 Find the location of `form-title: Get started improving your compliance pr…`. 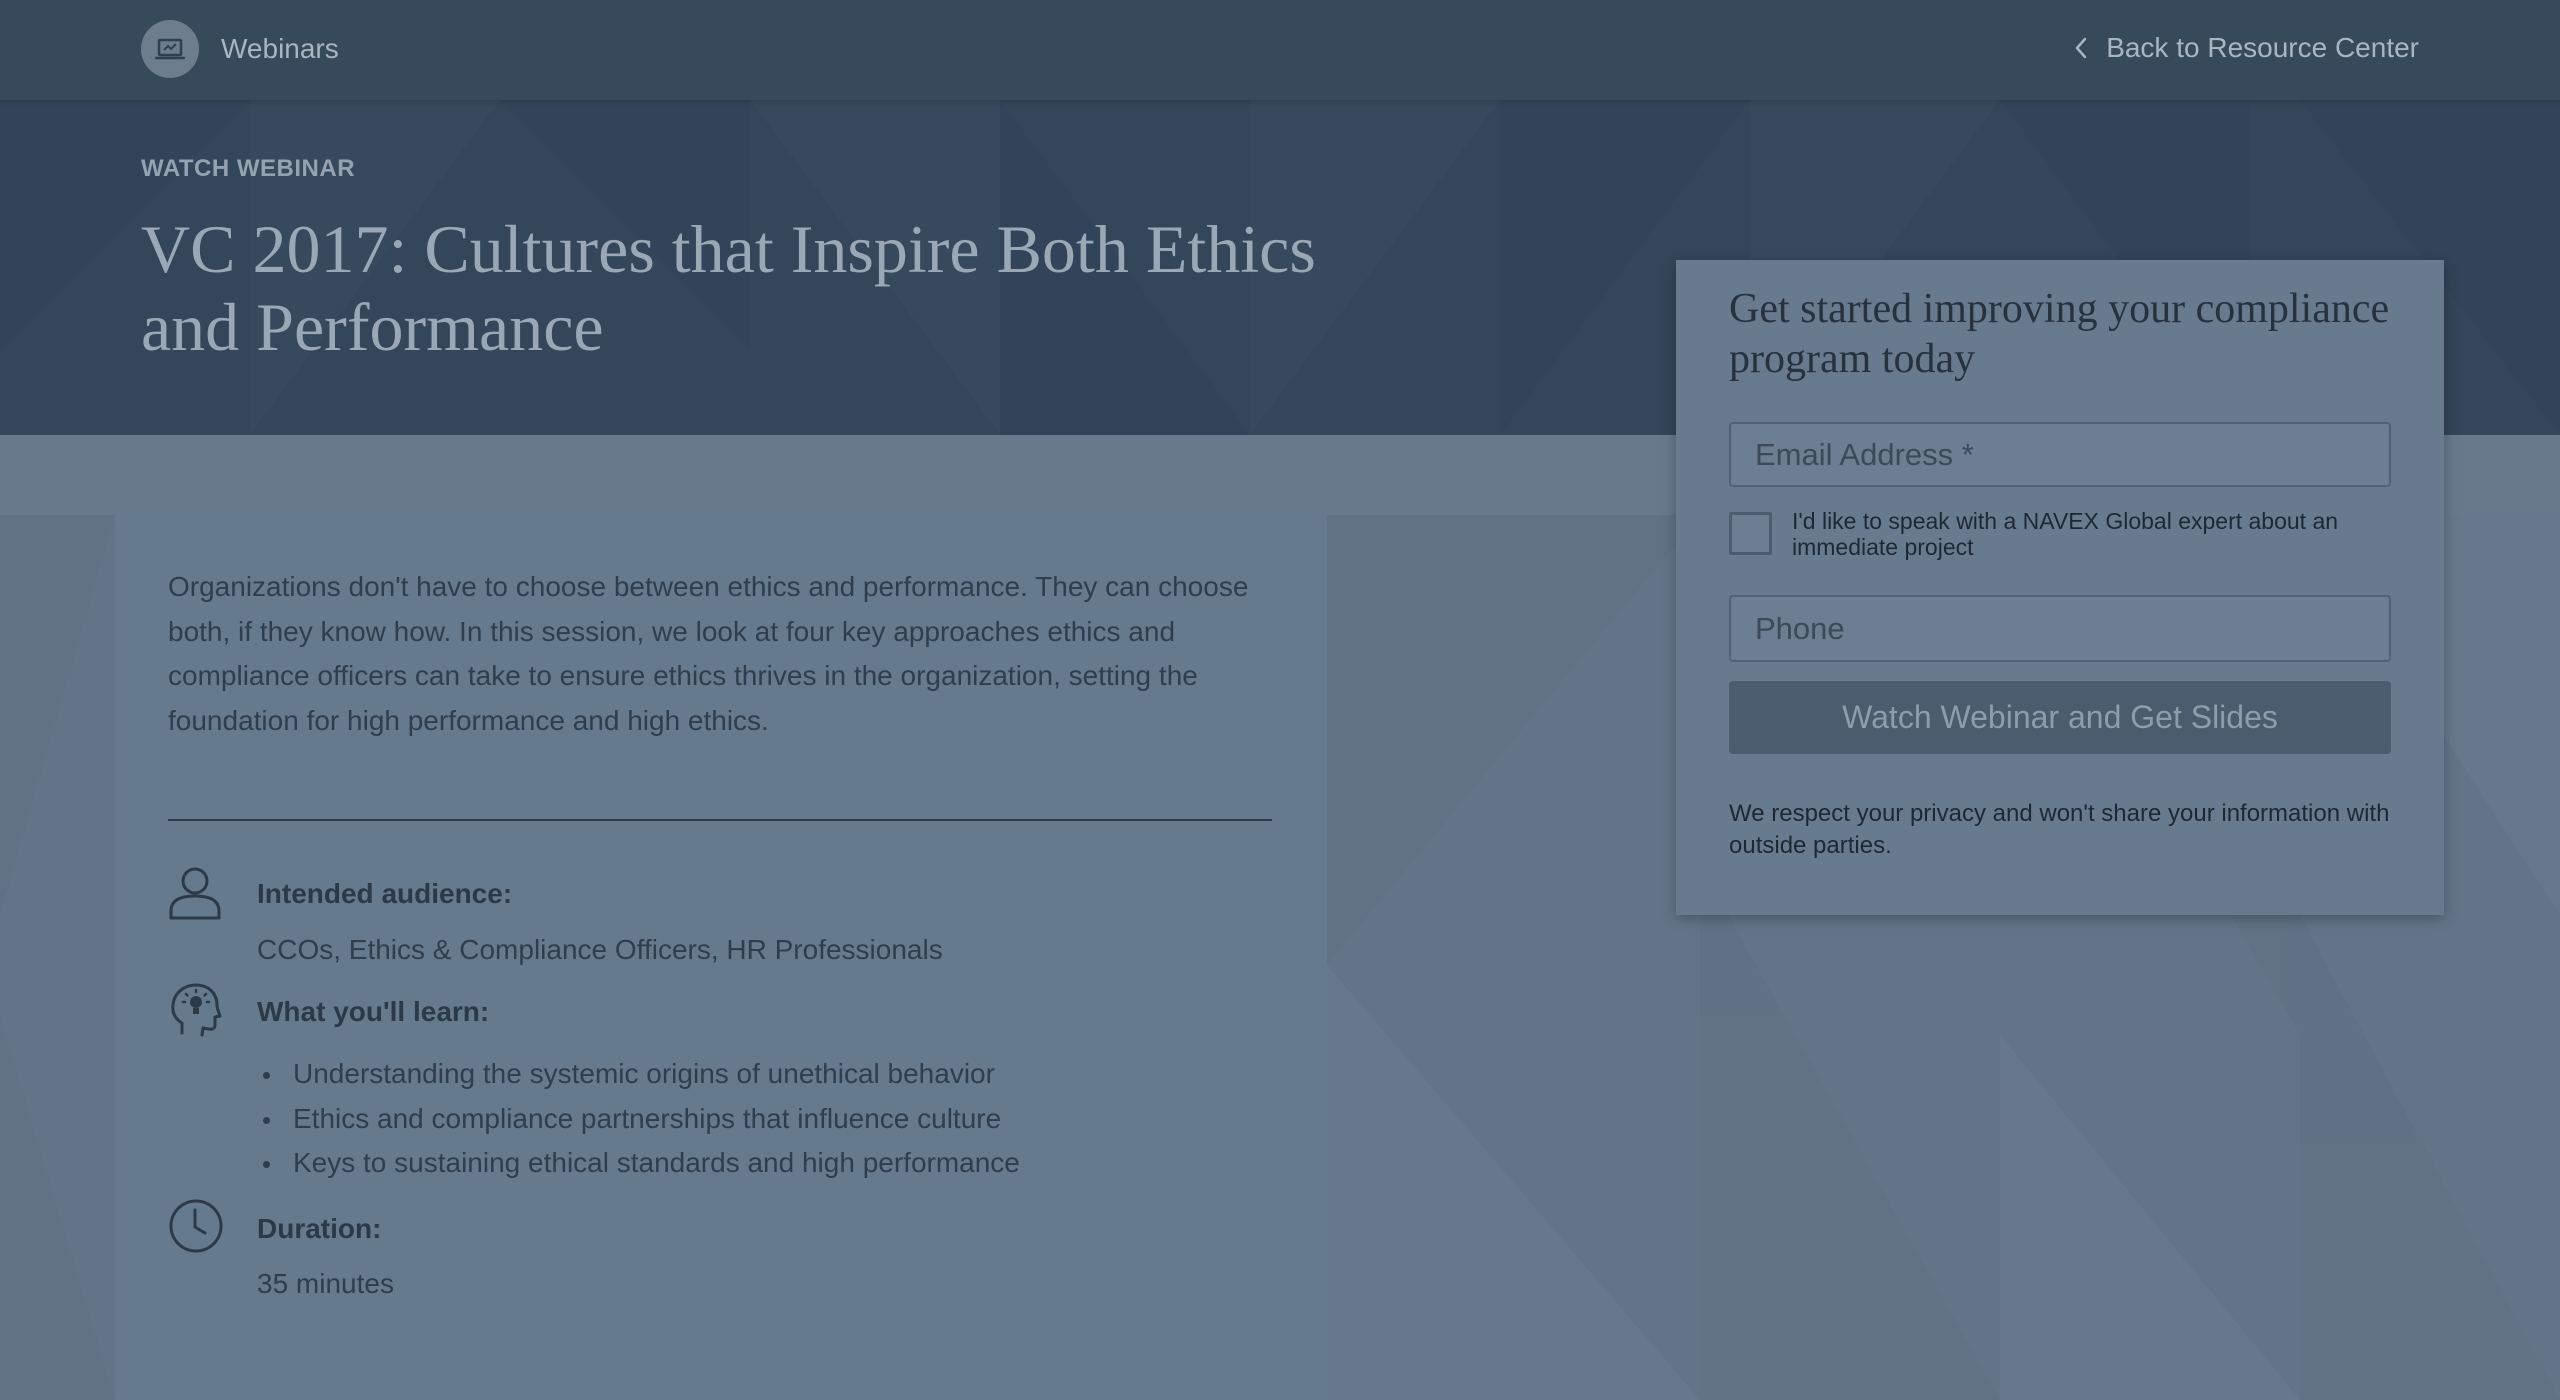

form-title: Get started improving your compliance pr… is located at coordinates (2059, 334).